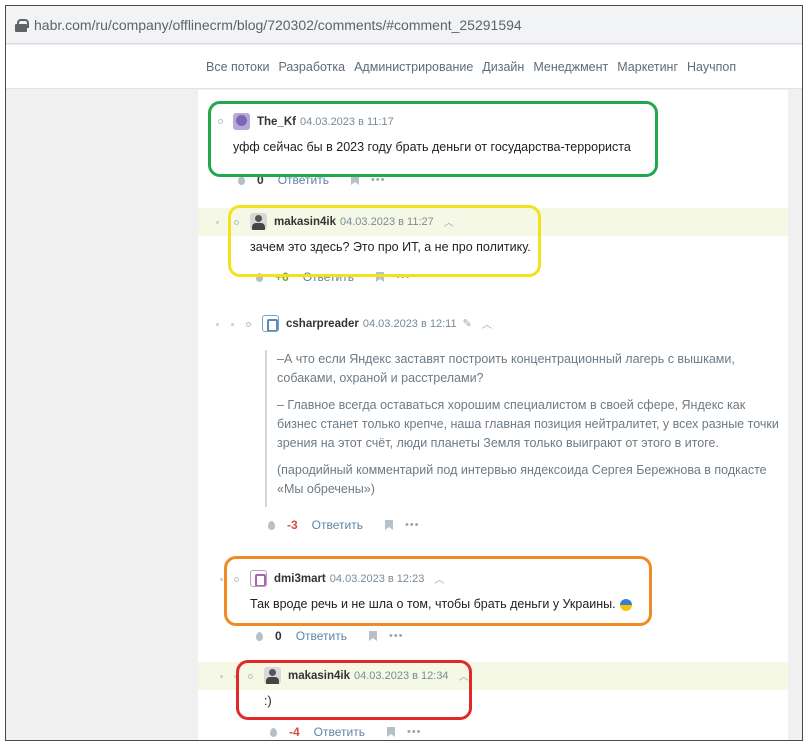 The width and height of the screenshot is (810, 745). Describe the element at coordinates (311, 67) in the screenshot. I see `nav-item-dev: Разработка` at that location.